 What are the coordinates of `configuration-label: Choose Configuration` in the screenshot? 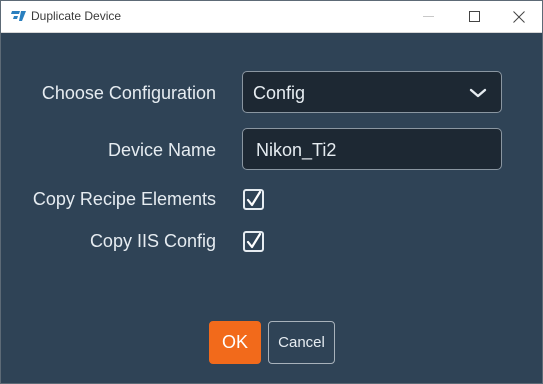 It's located at (128, 93).